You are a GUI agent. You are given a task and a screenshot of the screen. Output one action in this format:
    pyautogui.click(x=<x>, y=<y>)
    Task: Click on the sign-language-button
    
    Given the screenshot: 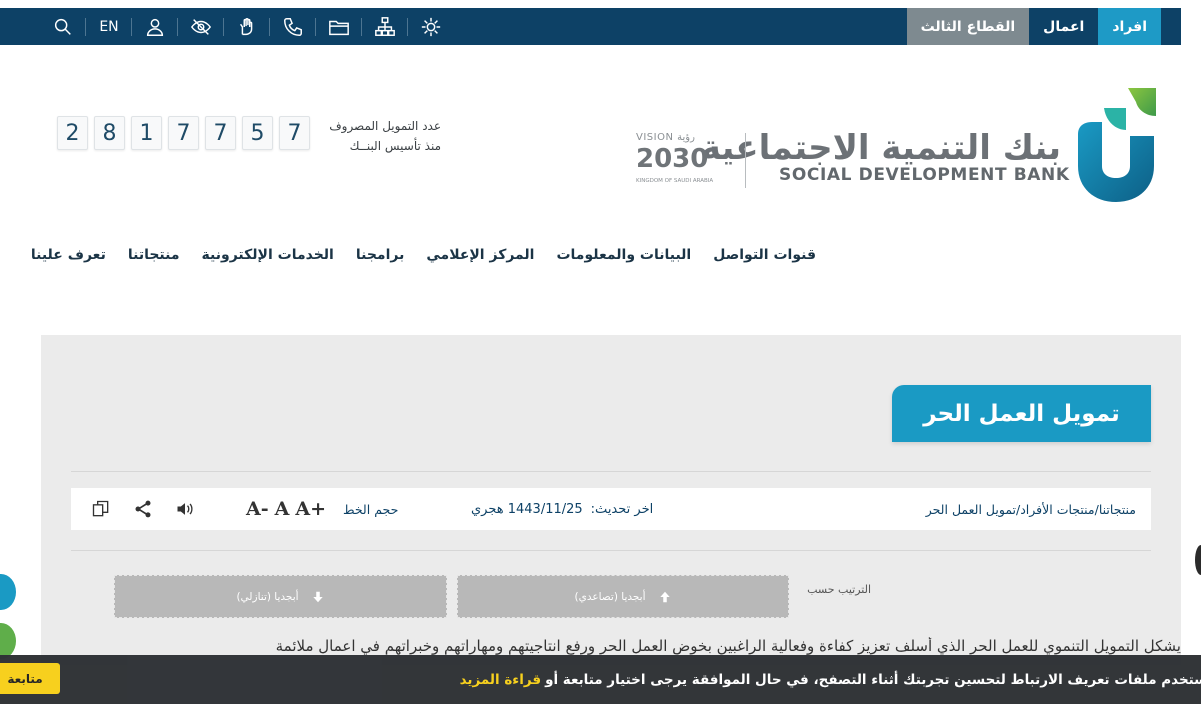 What is the action you would take?
    pyautogui.click(x=247, y=26)
    